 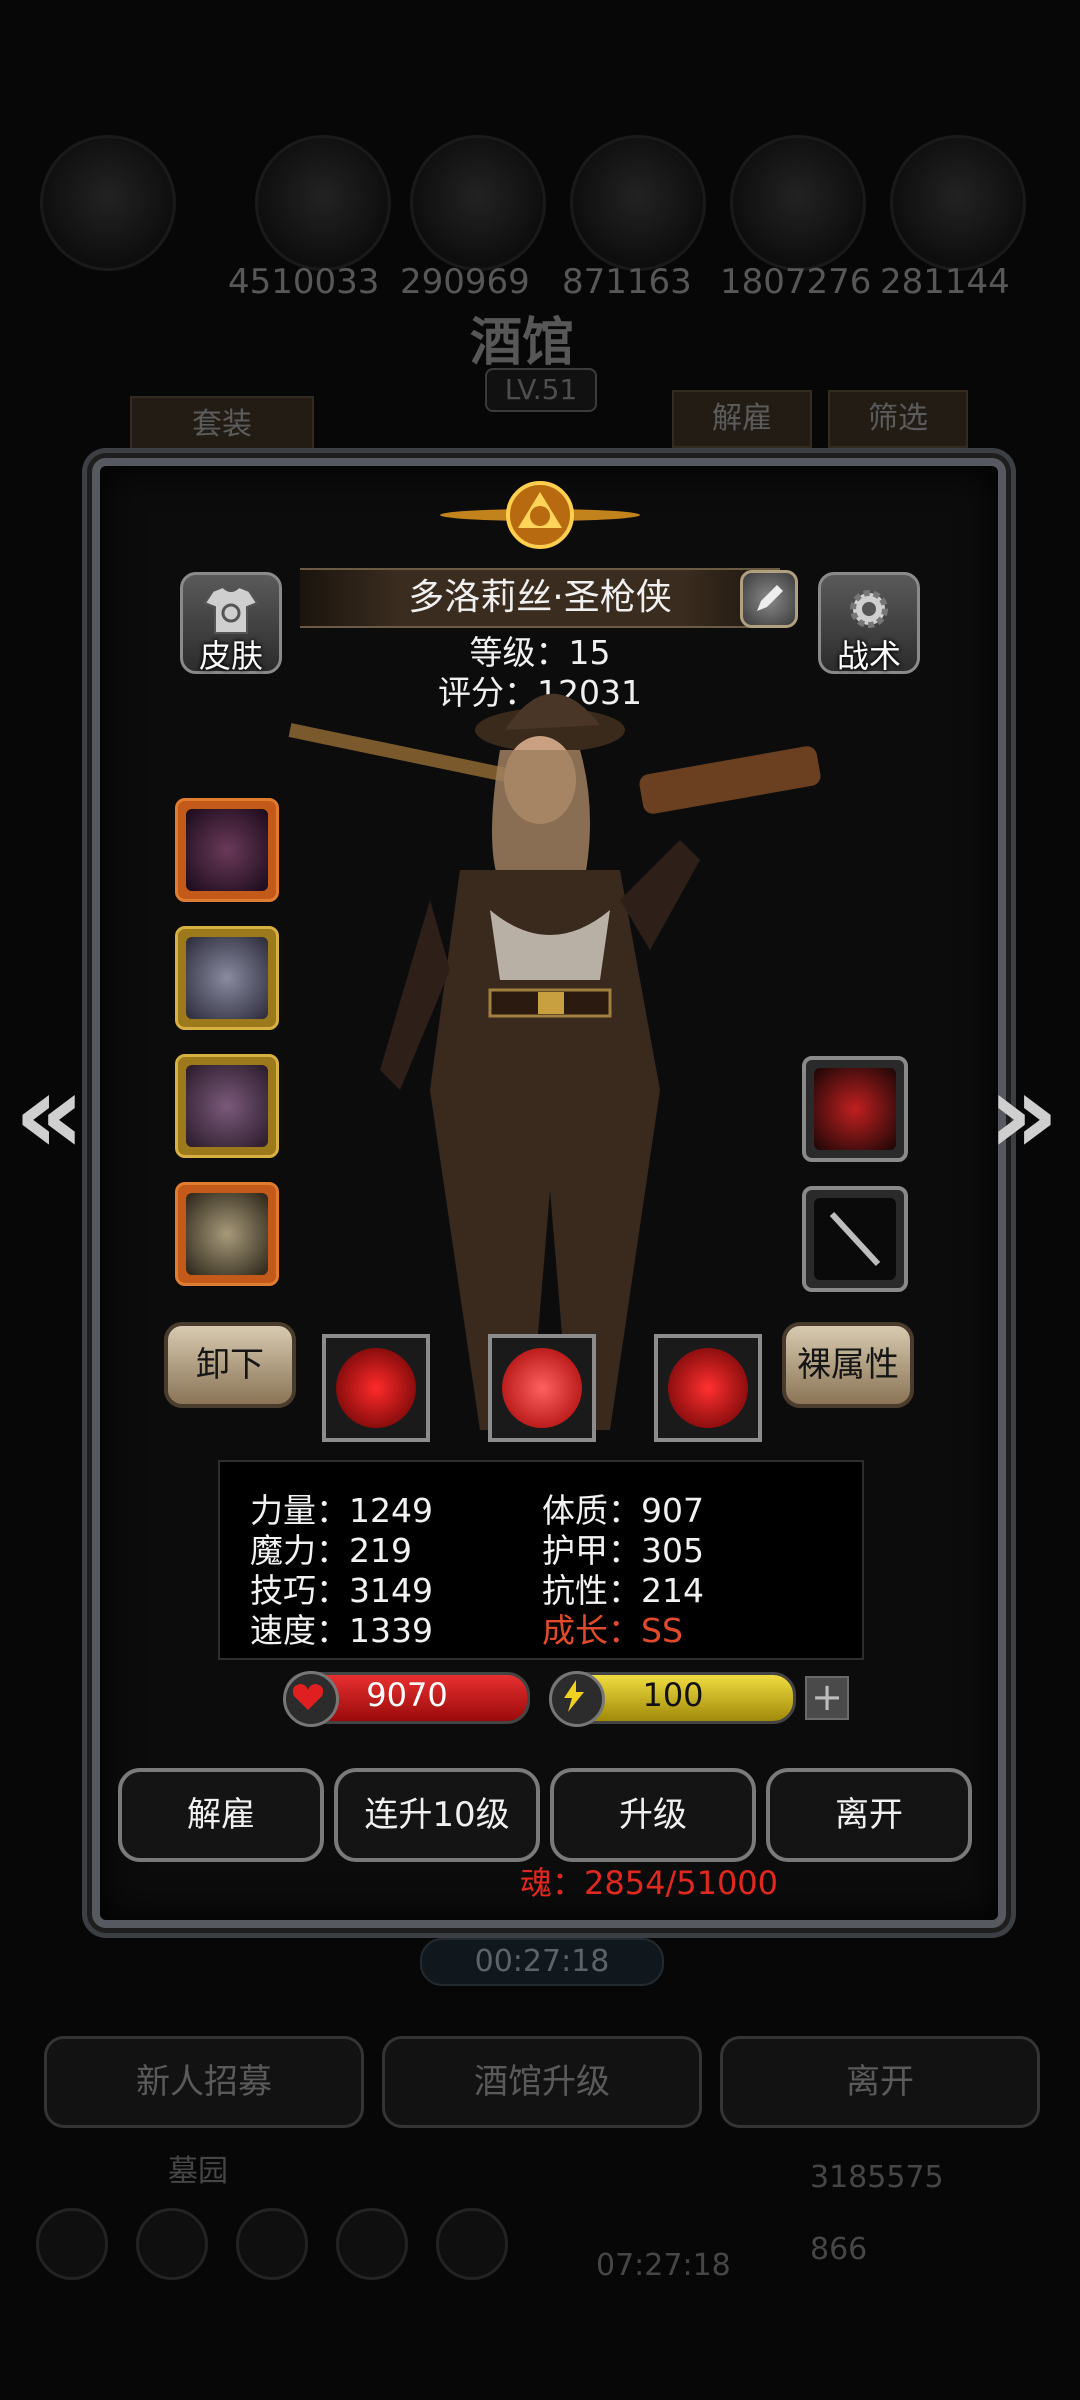 What do you see at coordinates (612, 1630) in the screenshot?
I see `stat-growth: 成长：SS` at bounding box center [612, 1630].